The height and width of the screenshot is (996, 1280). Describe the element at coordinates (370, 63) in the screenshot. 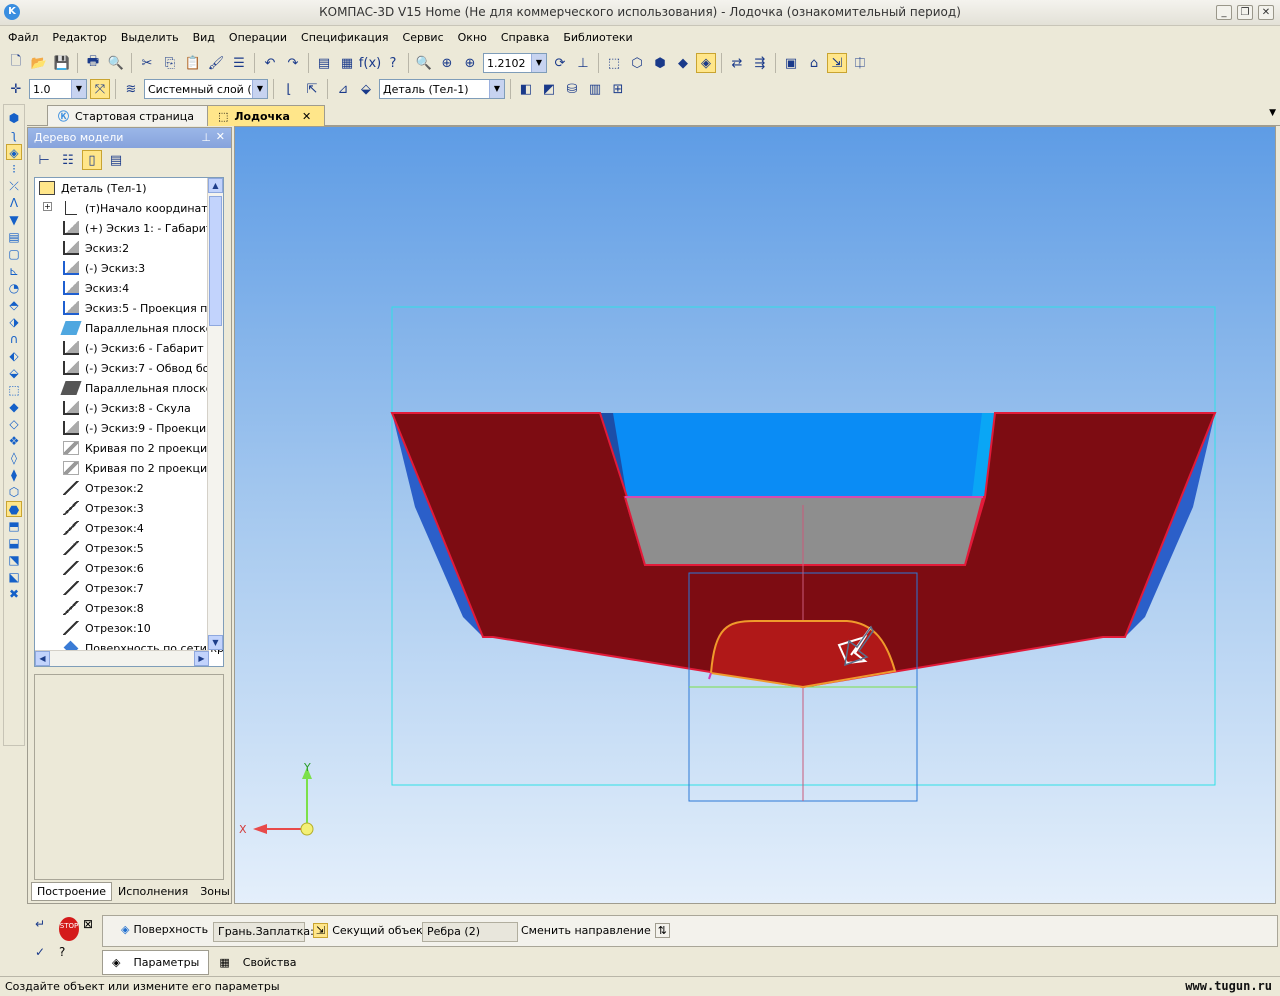

I see `function-icon: f(x)` at that location.